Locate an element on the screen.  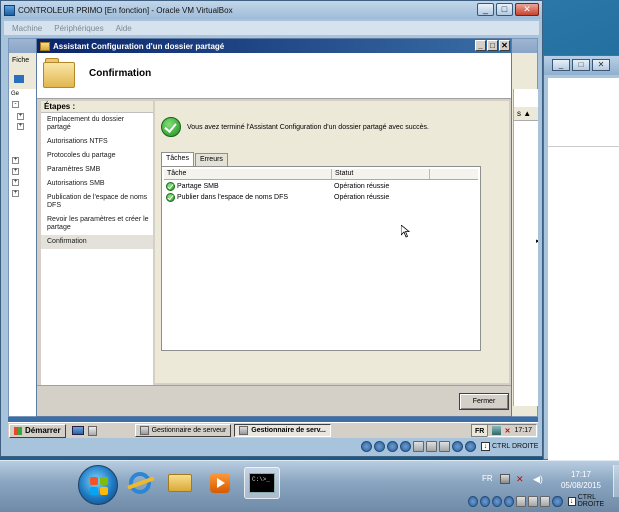
step-item: Publication de l'espace de noms DFS is located at coordinates (97, 202).